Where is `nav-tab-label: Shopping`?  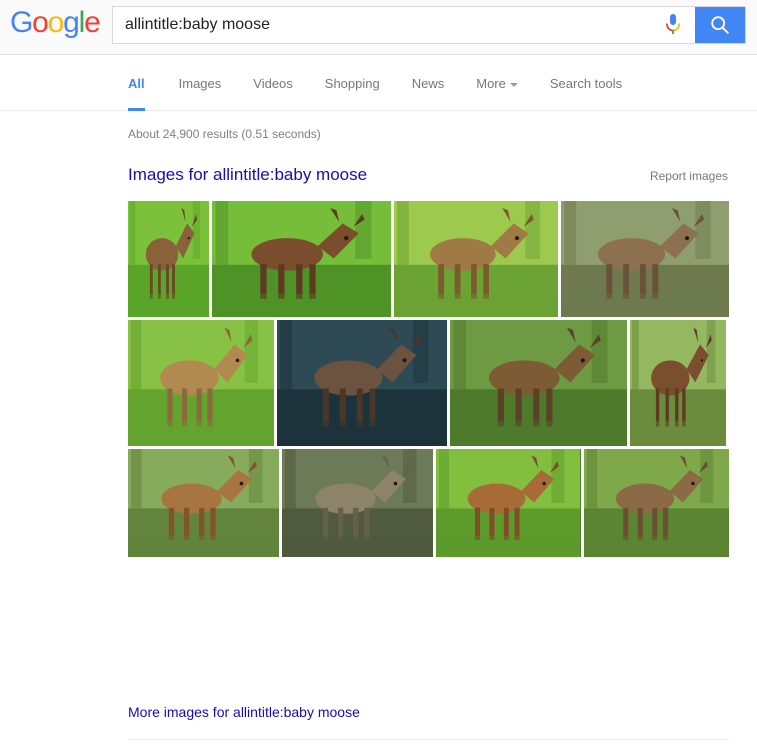
nav-tab-label: Shopping is located at coordinates (352, 83).